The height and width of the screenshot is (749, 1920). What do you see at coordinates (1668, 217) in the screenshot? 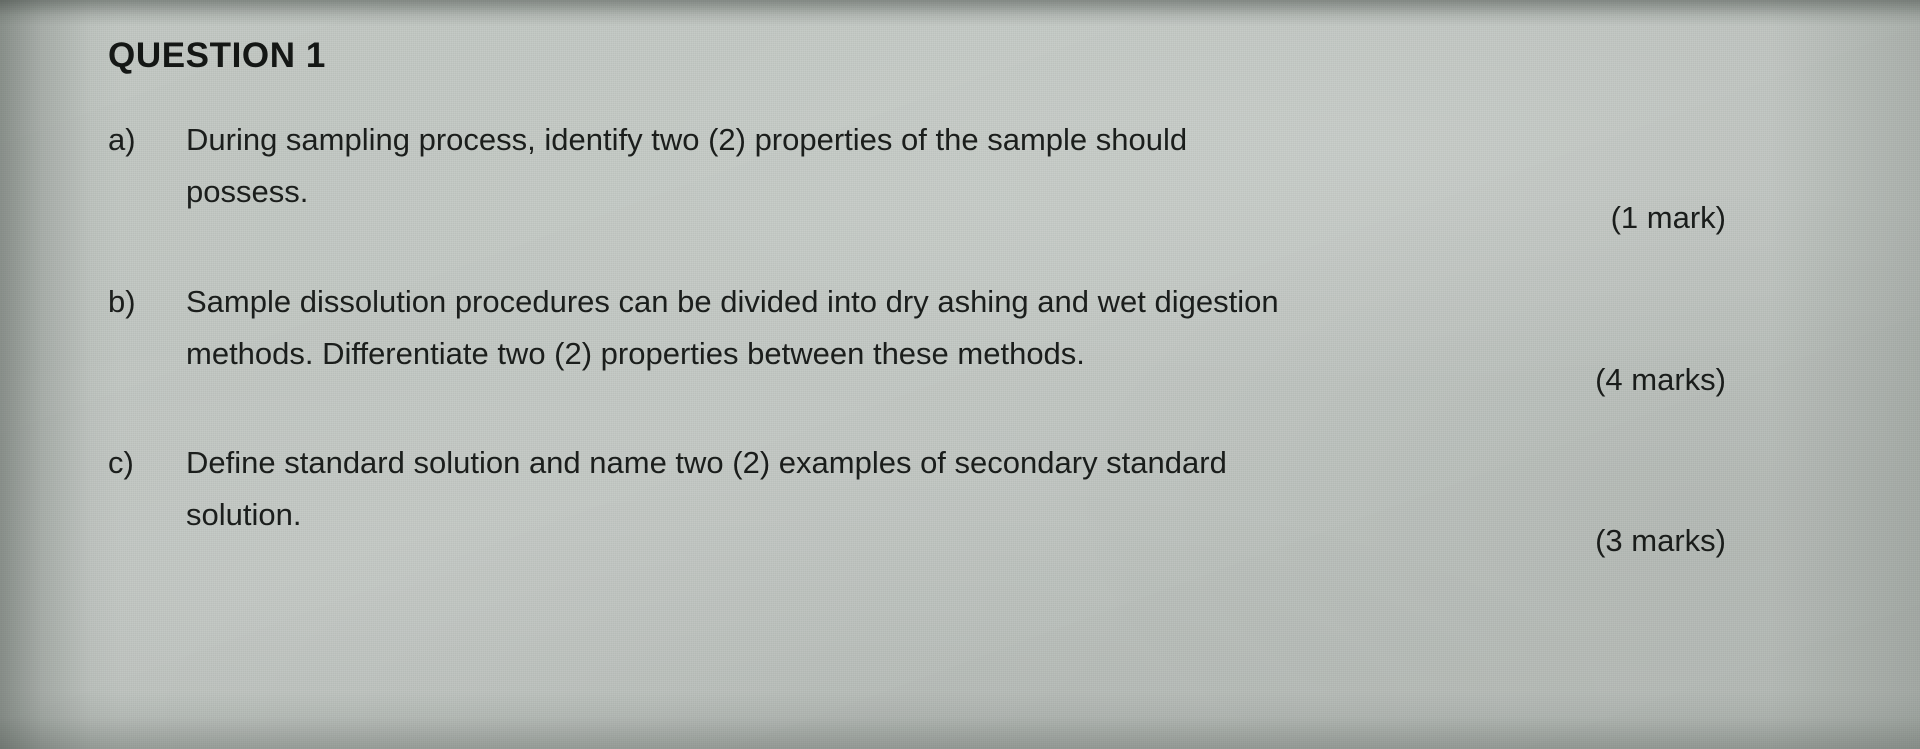
I see `marks-label-a: (1 mark)` at bounding box center [1668, 217].